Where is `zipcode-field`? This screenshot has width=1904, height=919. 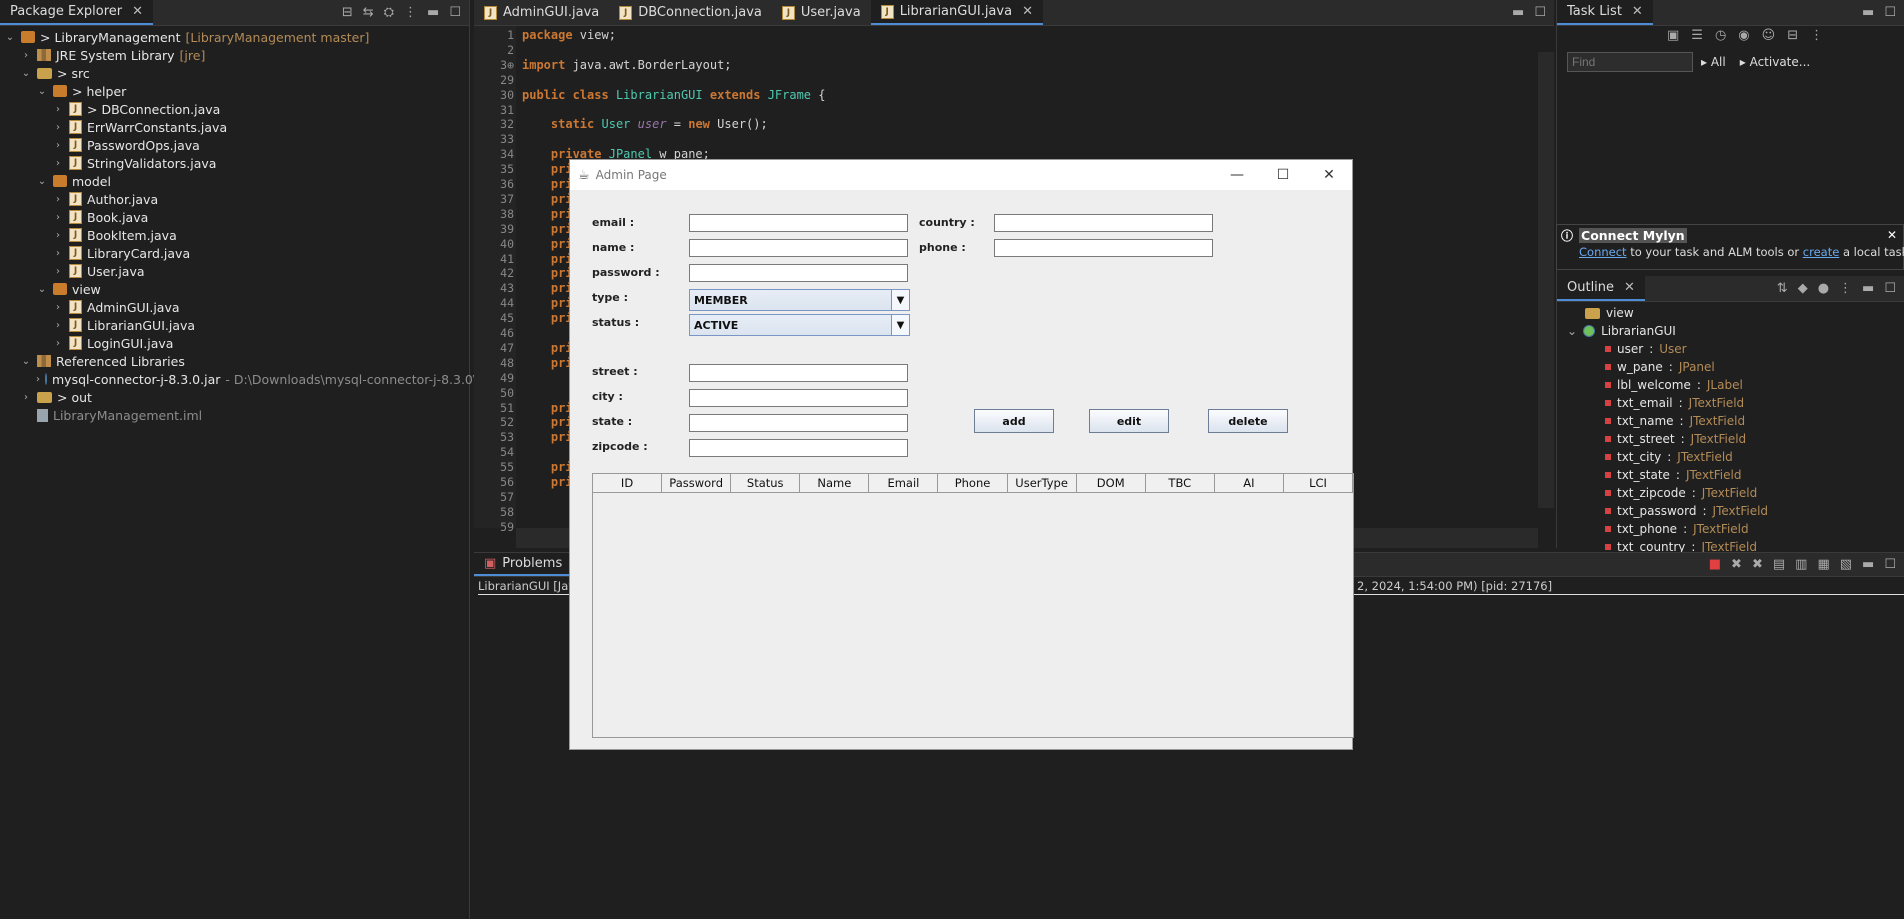
zipcode-field is located at coordinates (798, 448).